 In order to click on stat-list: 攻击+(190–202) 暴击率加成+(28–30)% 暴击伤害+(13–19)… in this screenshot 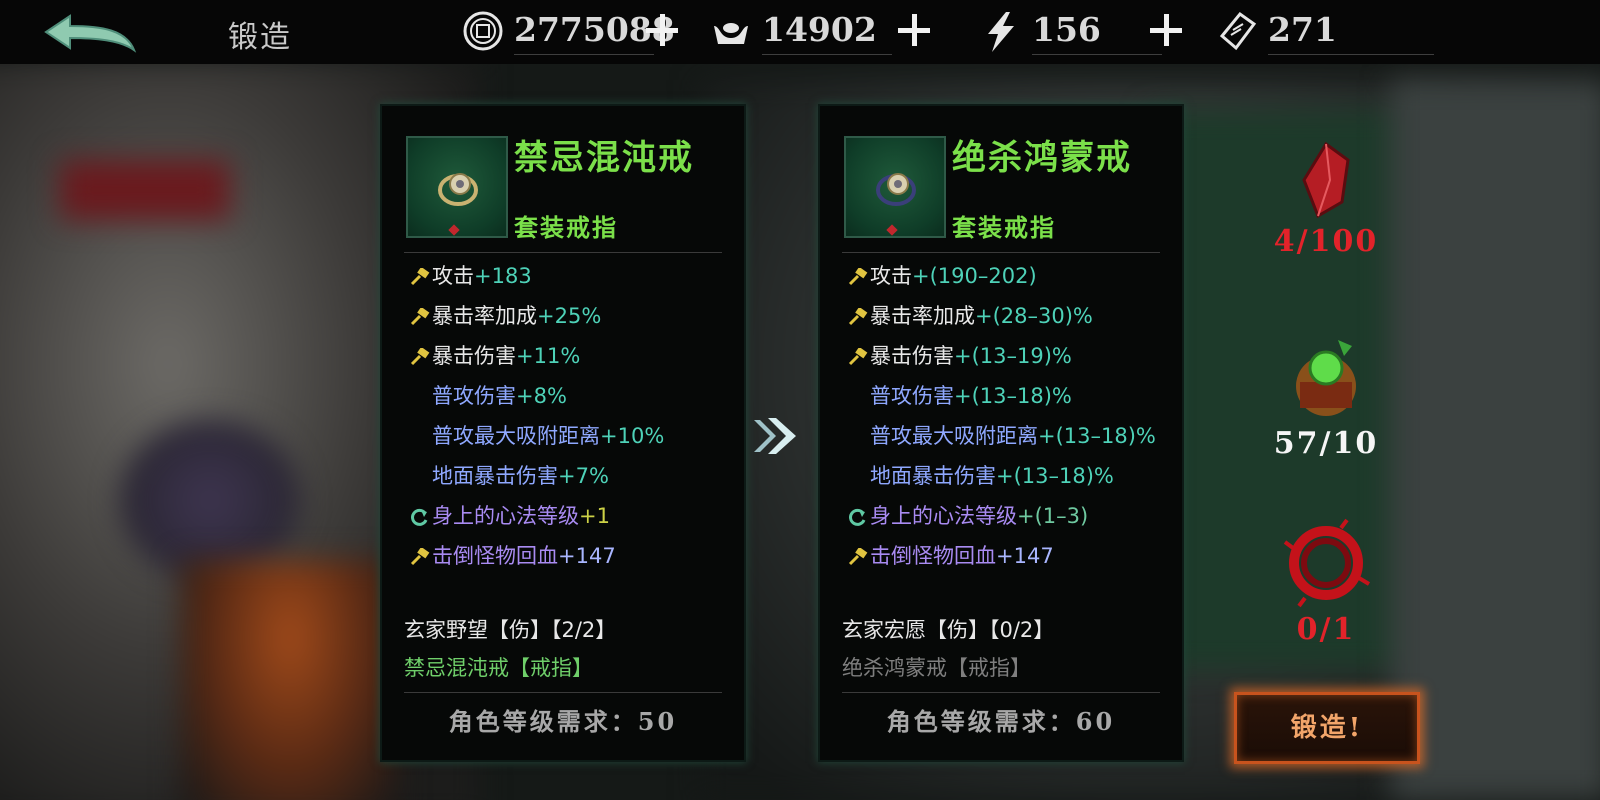, I will do `click(1007, 416)`.